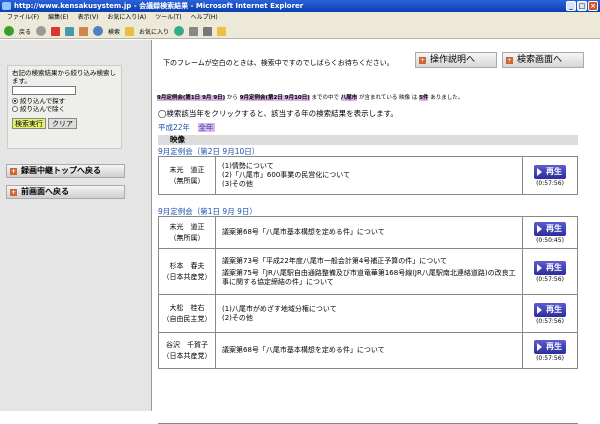 This screenshot has width=600, height=424. I want to click on speaker-party: （自由民主党）, so click(187, 318).